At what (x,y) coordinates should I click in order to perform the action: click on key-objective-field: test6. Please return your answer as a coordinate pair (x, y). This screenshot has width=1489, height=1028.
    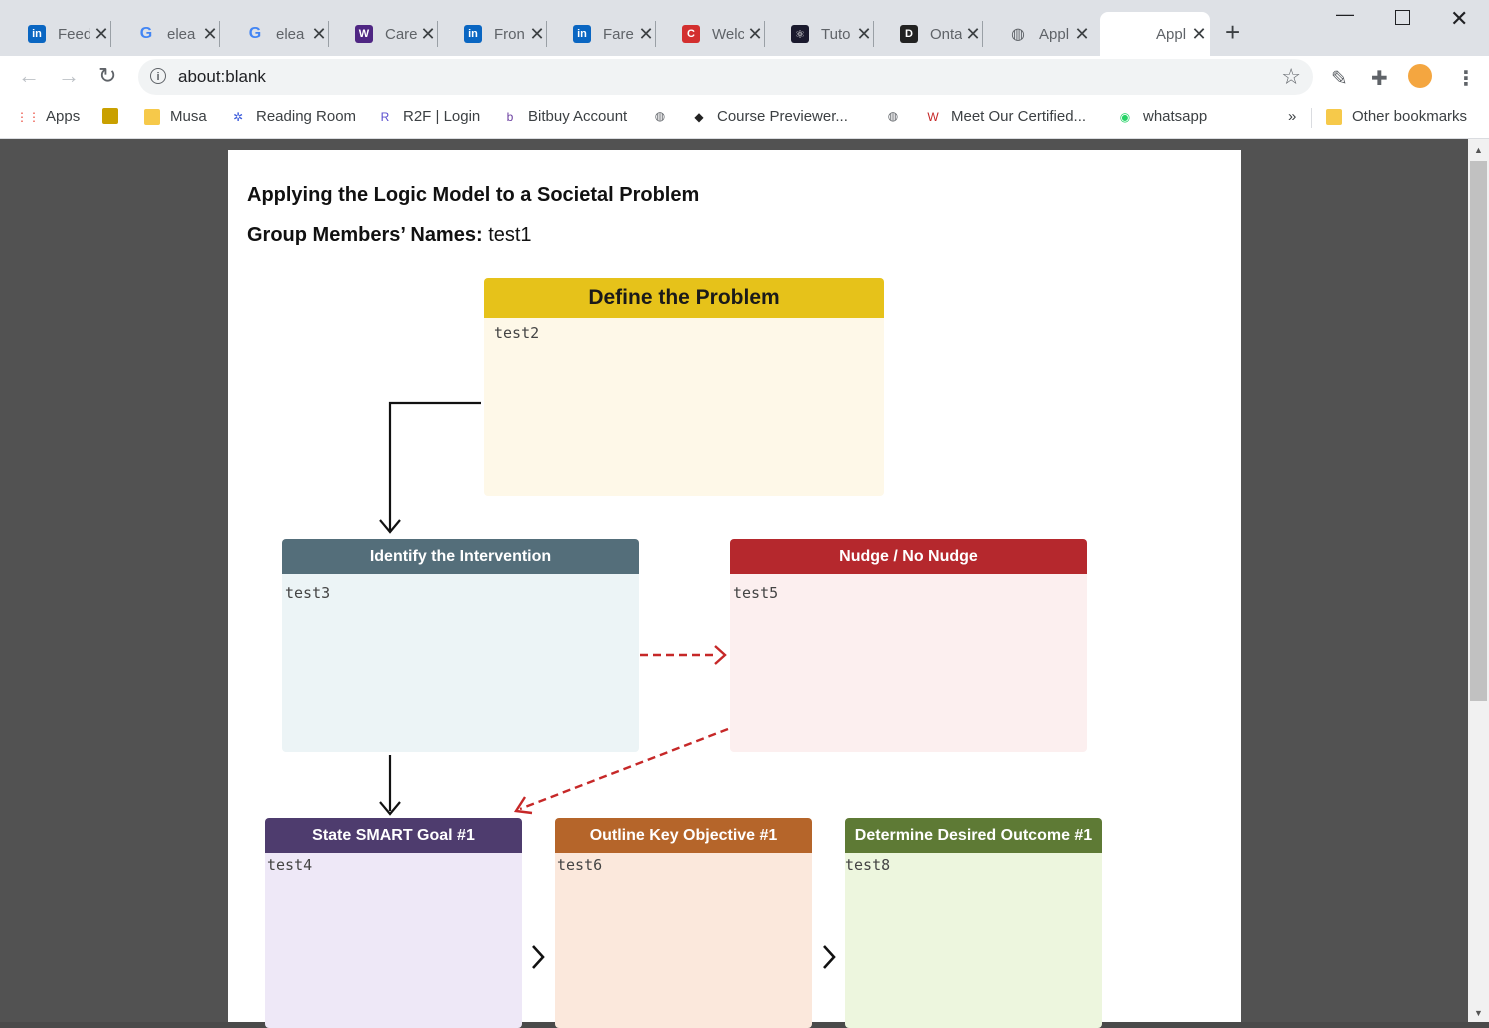
    Looking at the image, I should click on (683, 940).